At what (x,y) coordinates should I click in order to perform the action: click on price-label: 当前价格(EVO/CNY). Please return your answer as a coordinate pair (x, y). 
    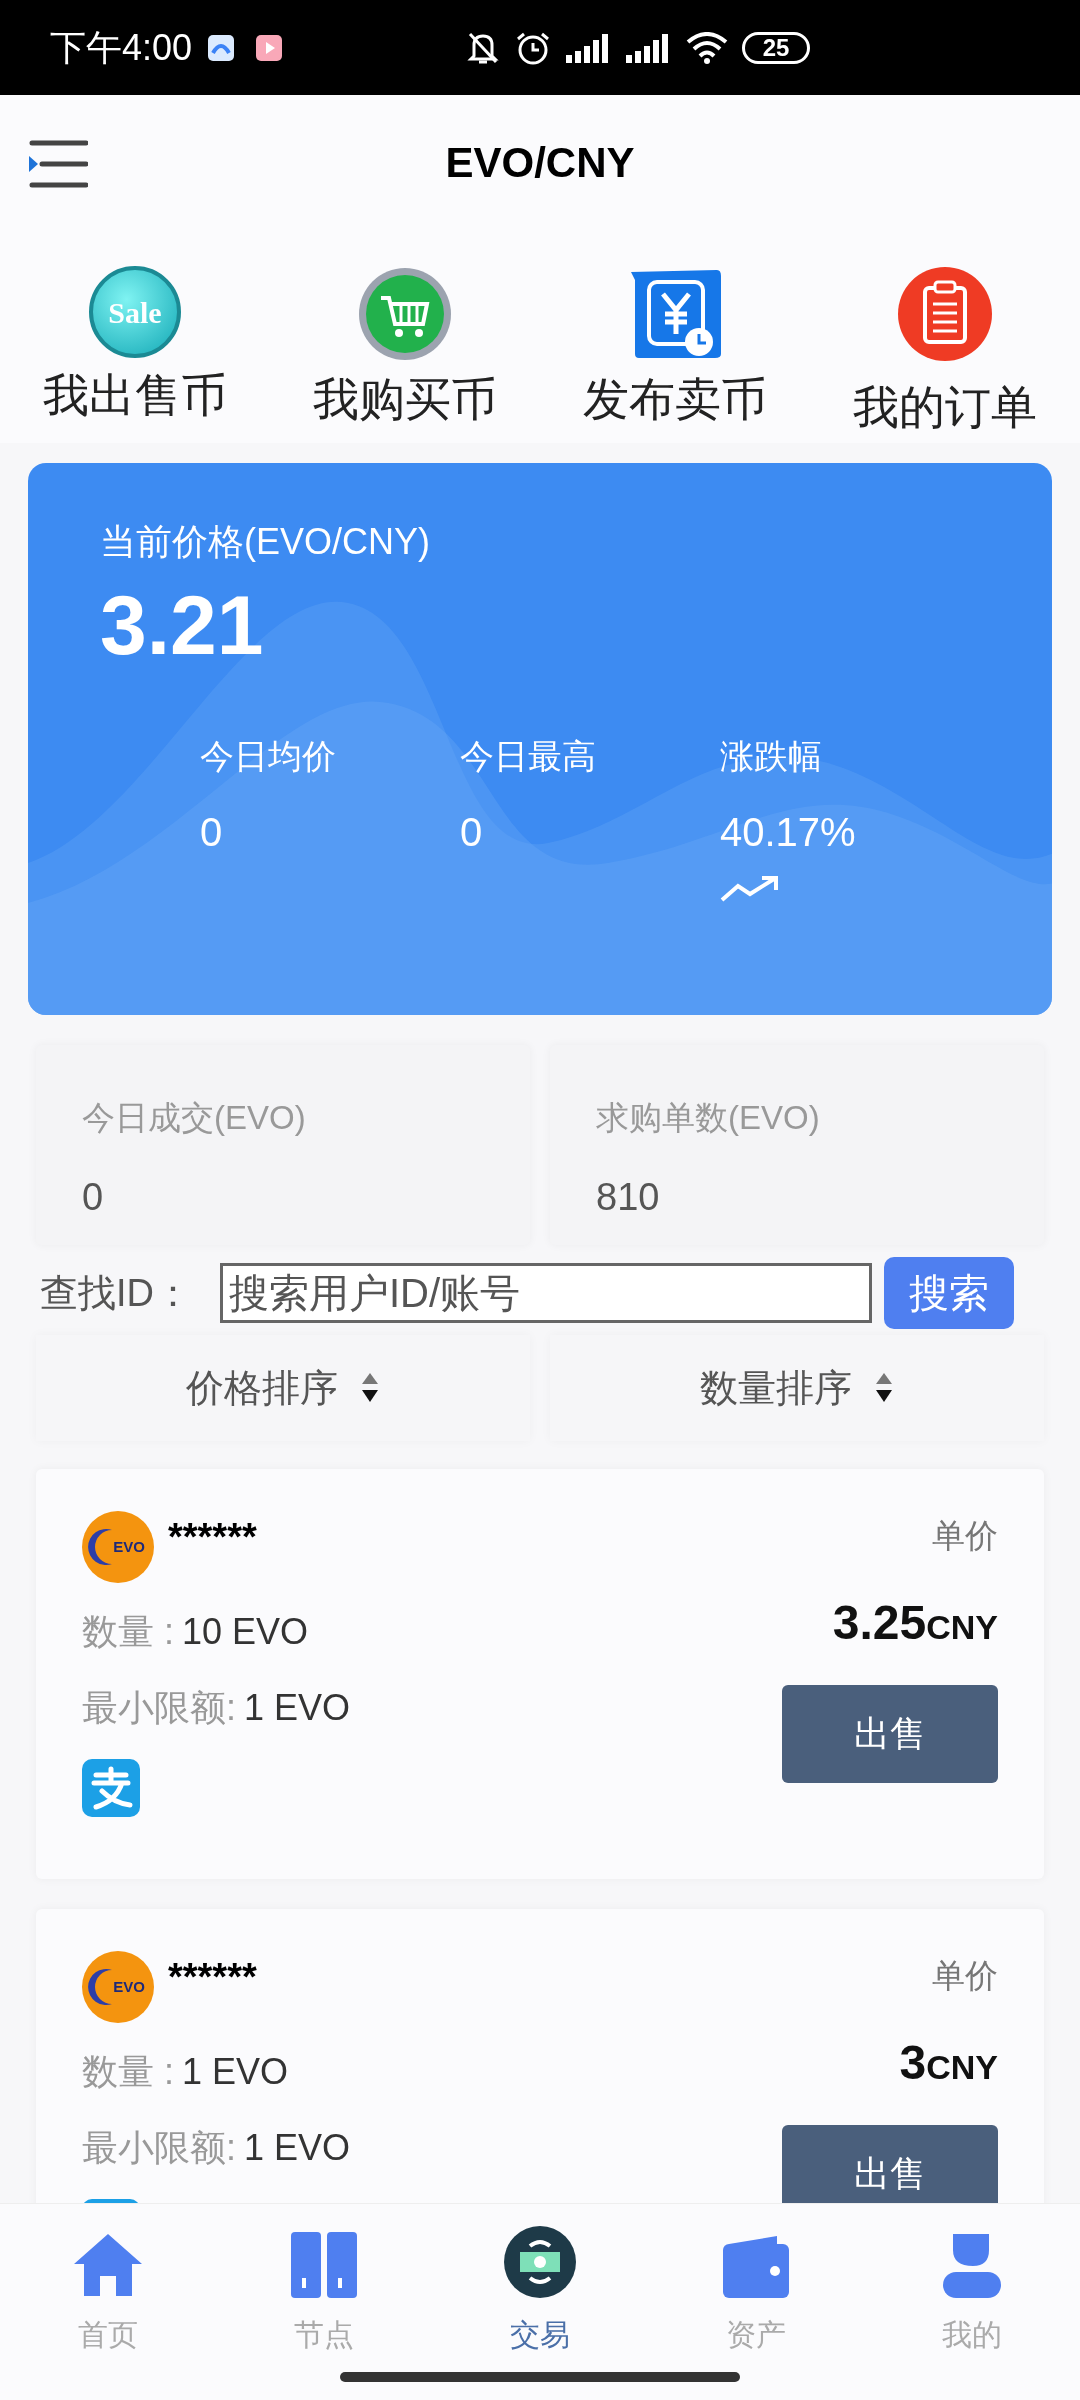
    Looking at the image, I should click on (265, 542).